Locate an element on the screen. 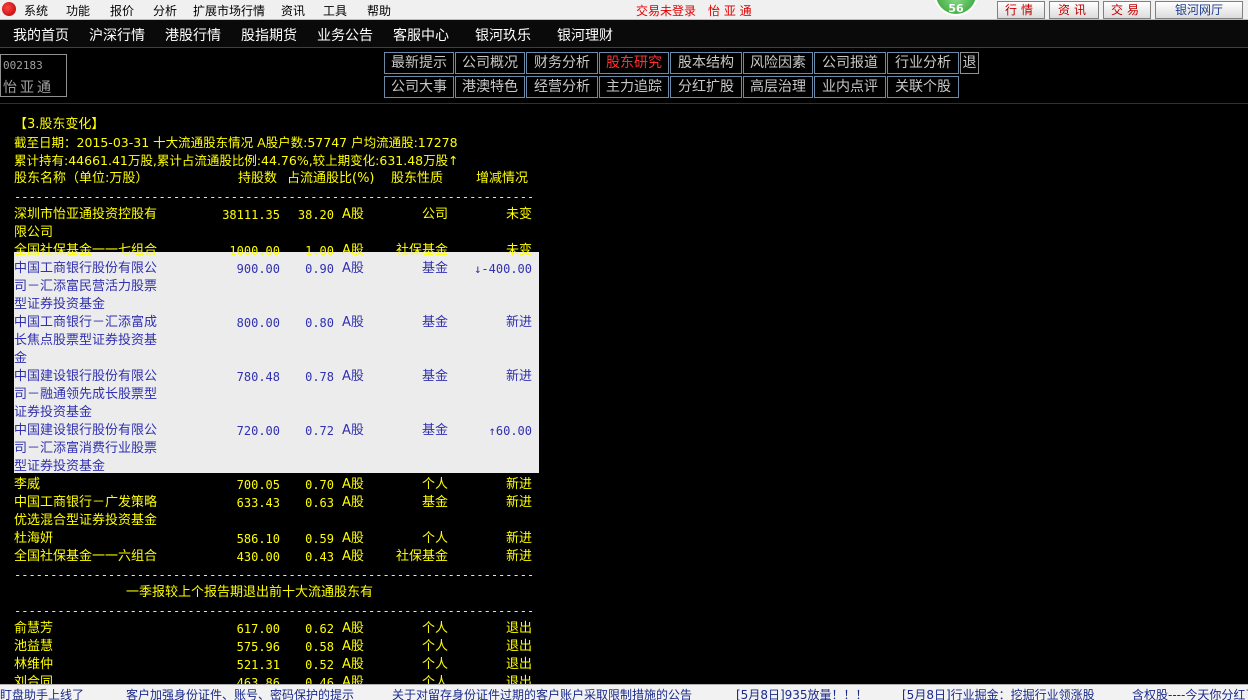 The width and height of the screenshot is (1248, 700). tab-operations-analysis: 经营分析 is located at coordinates (562, 87).